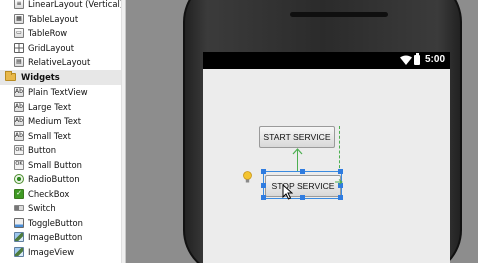 The width and height of the screenshot is (478, 263). I want to click on palette-item-image-button: ImageButton, so click(62, 237).